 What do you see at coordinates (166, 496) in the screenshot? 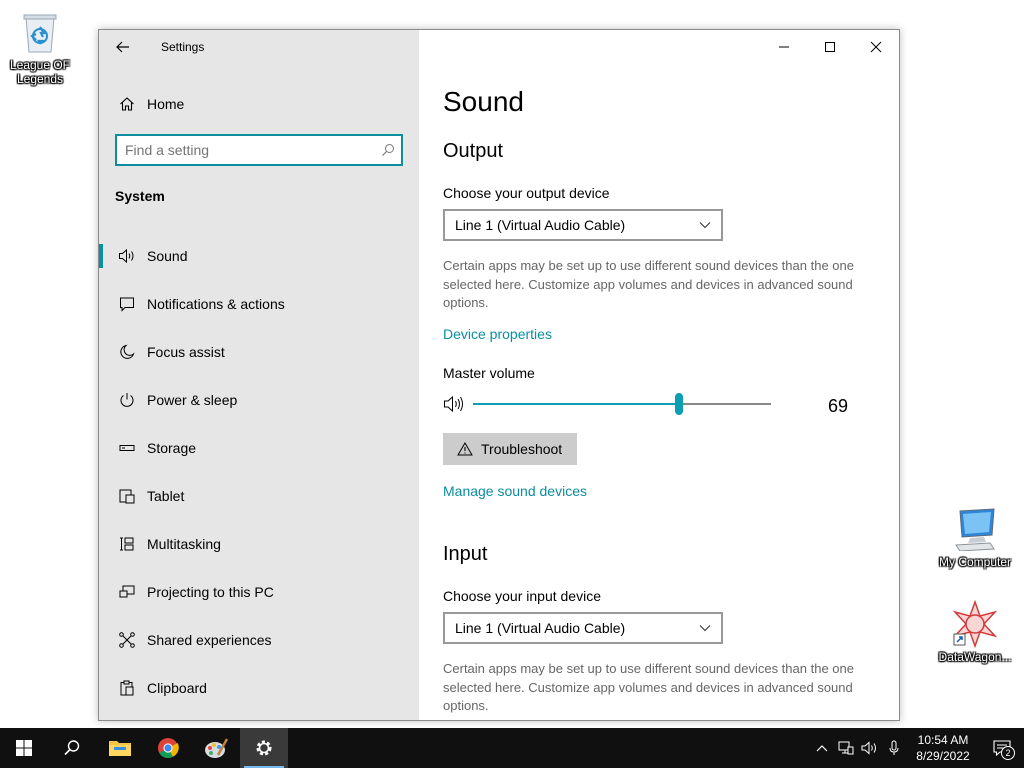
I see `sidebar-item-label: Tablet` at bounding box center [166, 496].